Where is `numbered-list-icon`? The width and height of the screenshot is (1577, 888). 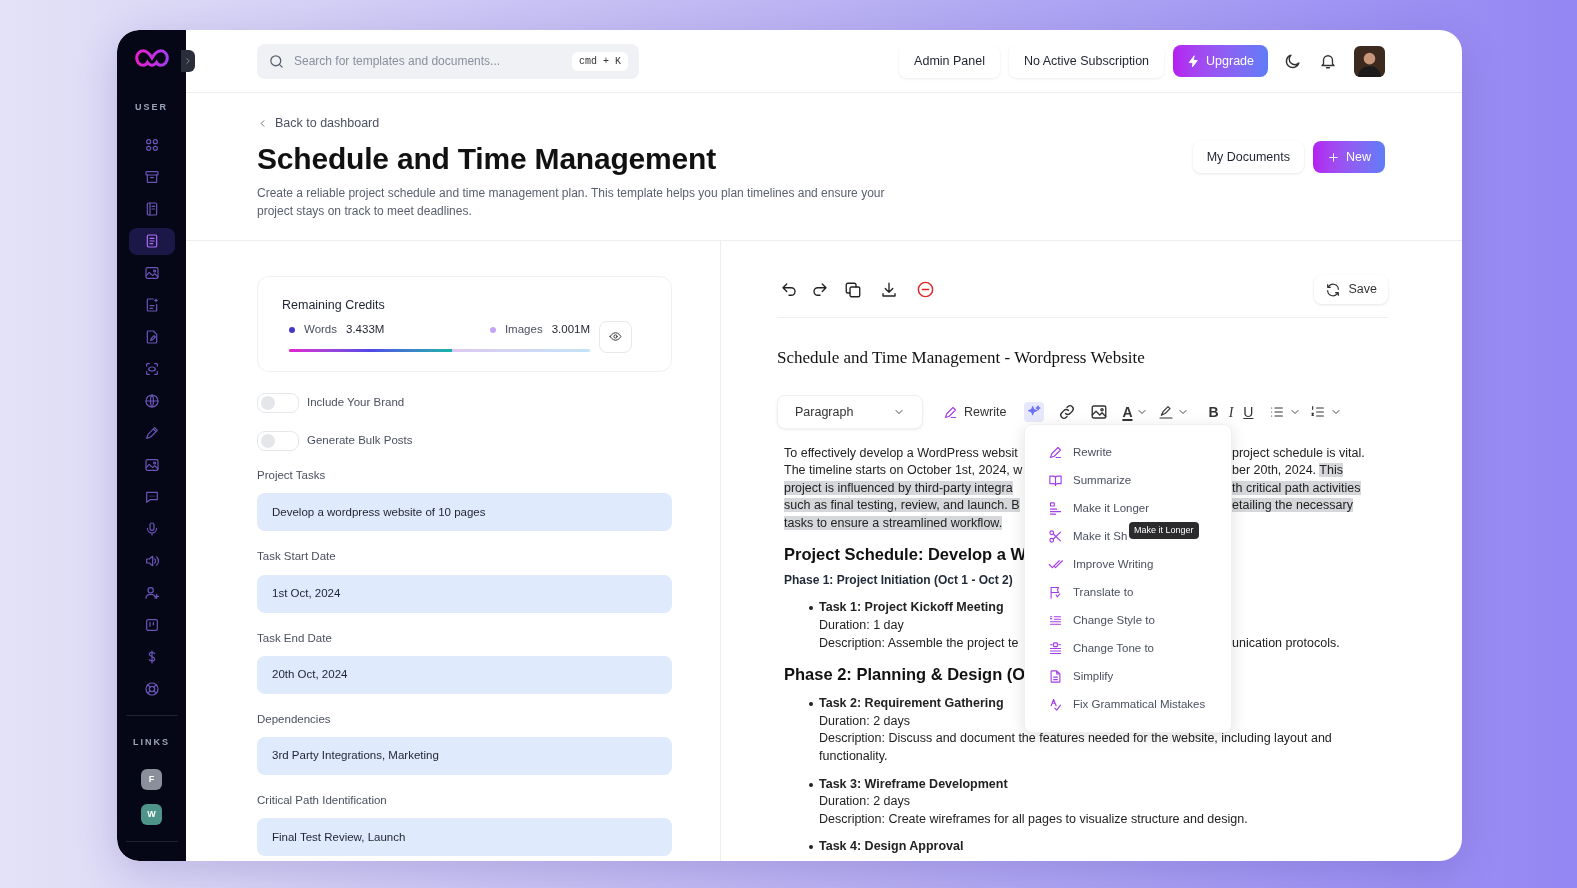
numbered-list-icon is located at coordinates (1318, 412).